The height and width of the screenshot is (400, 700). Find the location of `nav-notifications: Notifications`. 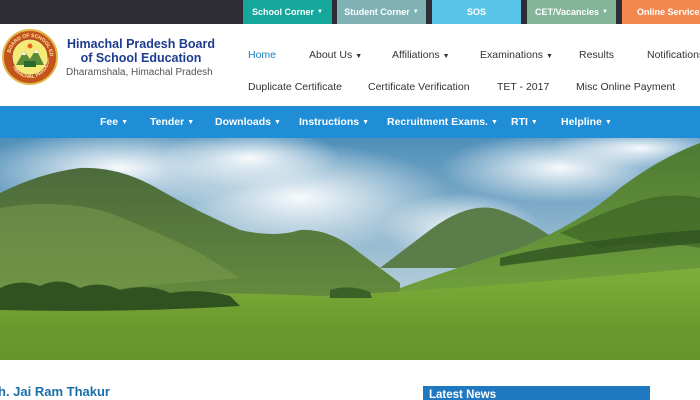

nav-notifications: Notifications is located at coordinates (673, 55).